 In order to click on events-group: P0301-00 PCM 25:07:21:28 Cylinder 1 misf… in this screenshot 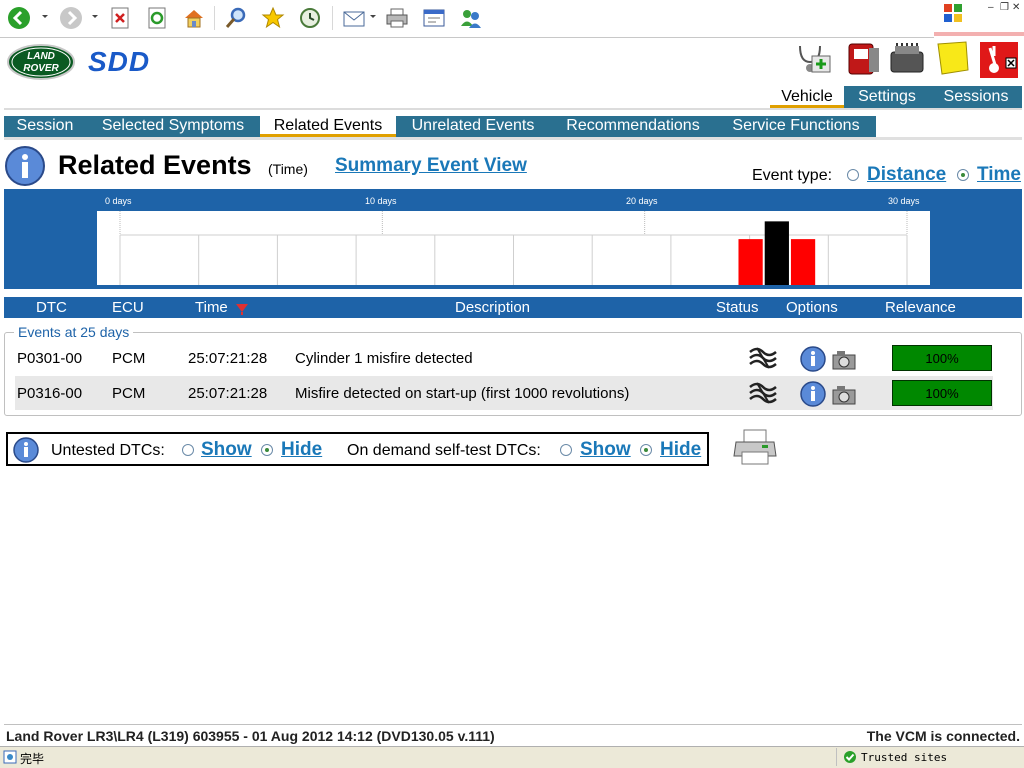, I will do `click(513, 374)`.